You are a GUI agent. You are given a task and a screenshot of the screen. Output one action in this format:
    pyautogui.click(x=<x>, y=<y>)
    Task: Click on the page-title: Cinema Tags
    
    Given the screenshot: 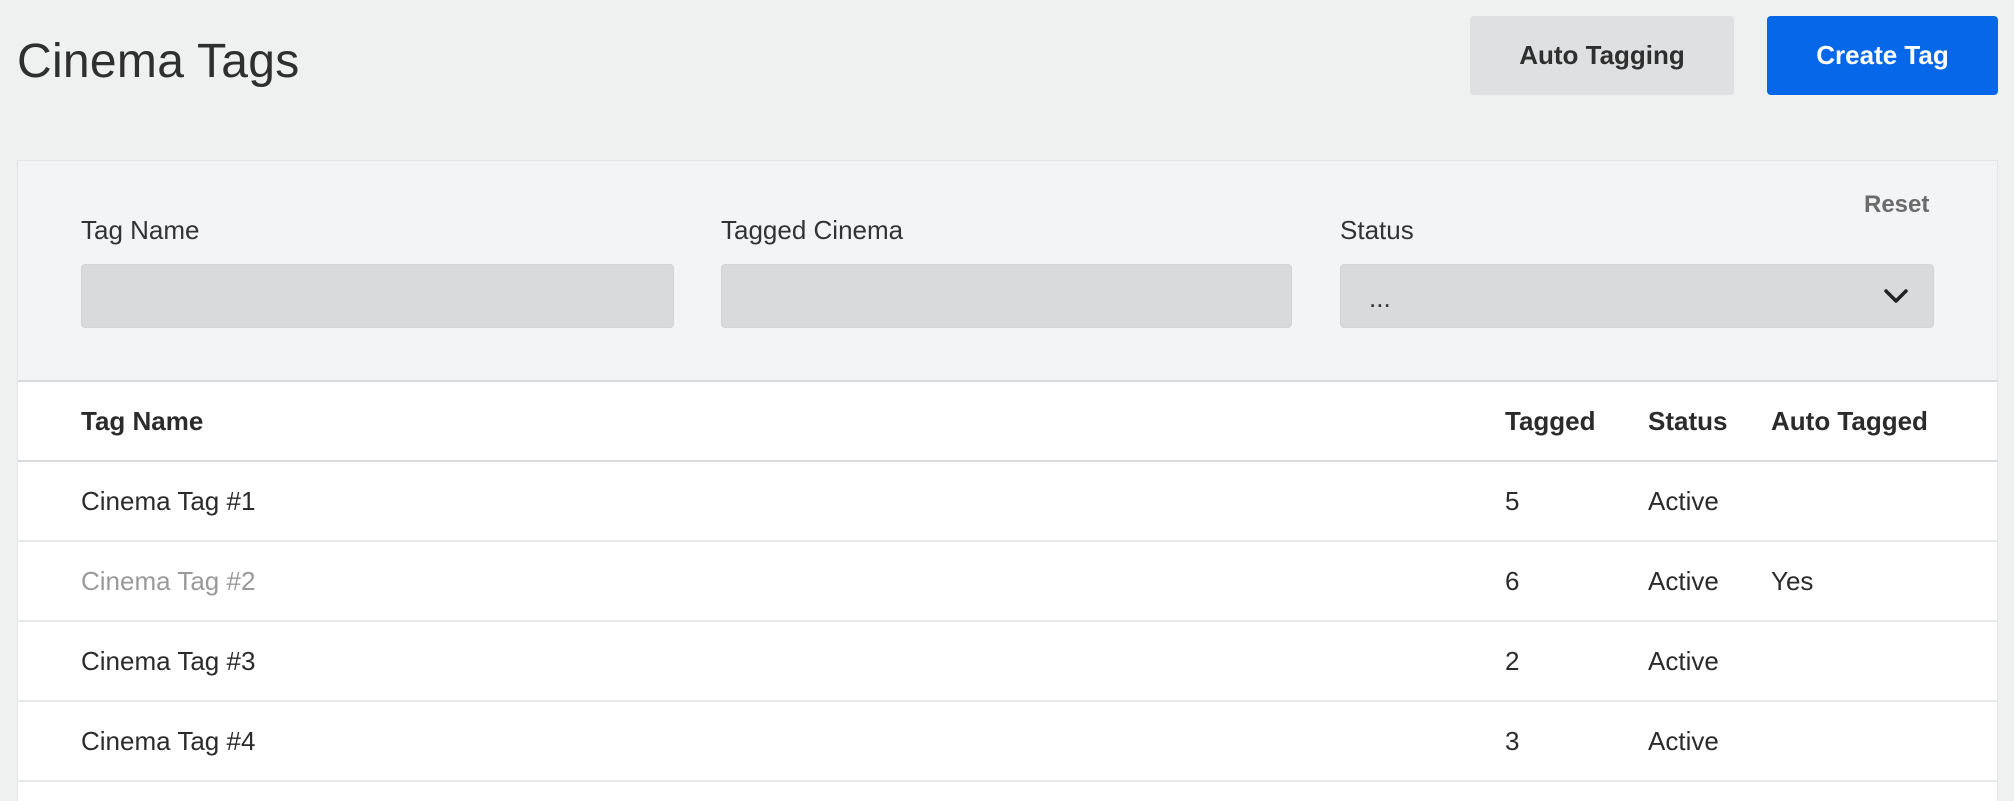 What is the action you would take?
    pyautogui.click(x=158, y=61)
    